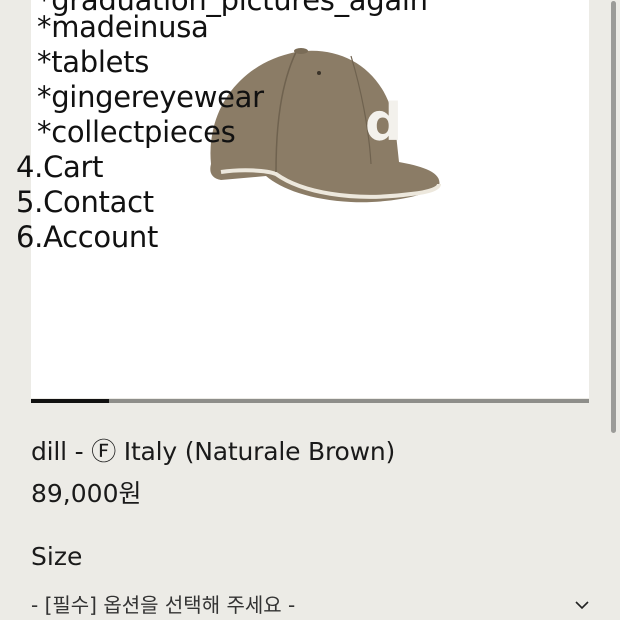 The image size is (620, 620). I want to click on nav-item-contact: 5.Contact, so click(85, 202).